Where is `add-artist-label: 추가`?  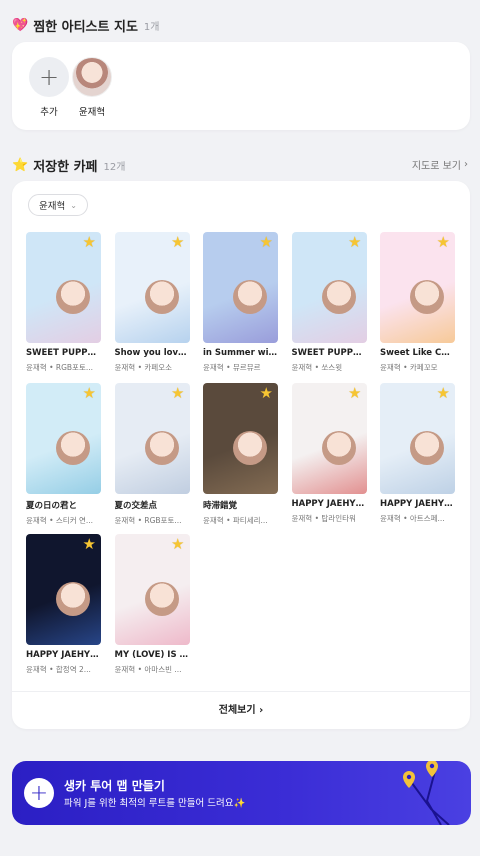 add-artist-label: 추가 is located at coordinates (49, 112).